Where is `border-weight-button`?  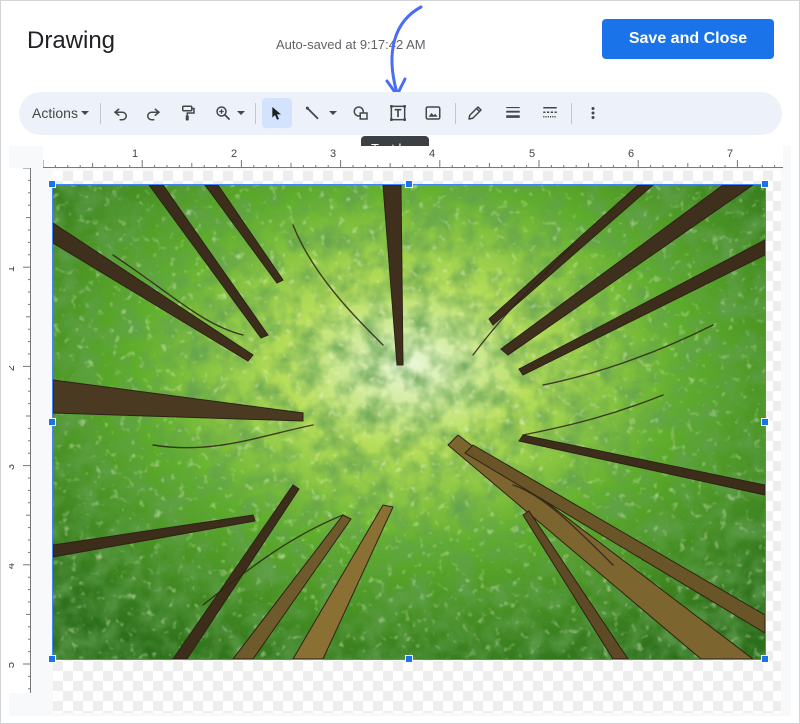 border-weight-button is located at coordinates (513, 113).